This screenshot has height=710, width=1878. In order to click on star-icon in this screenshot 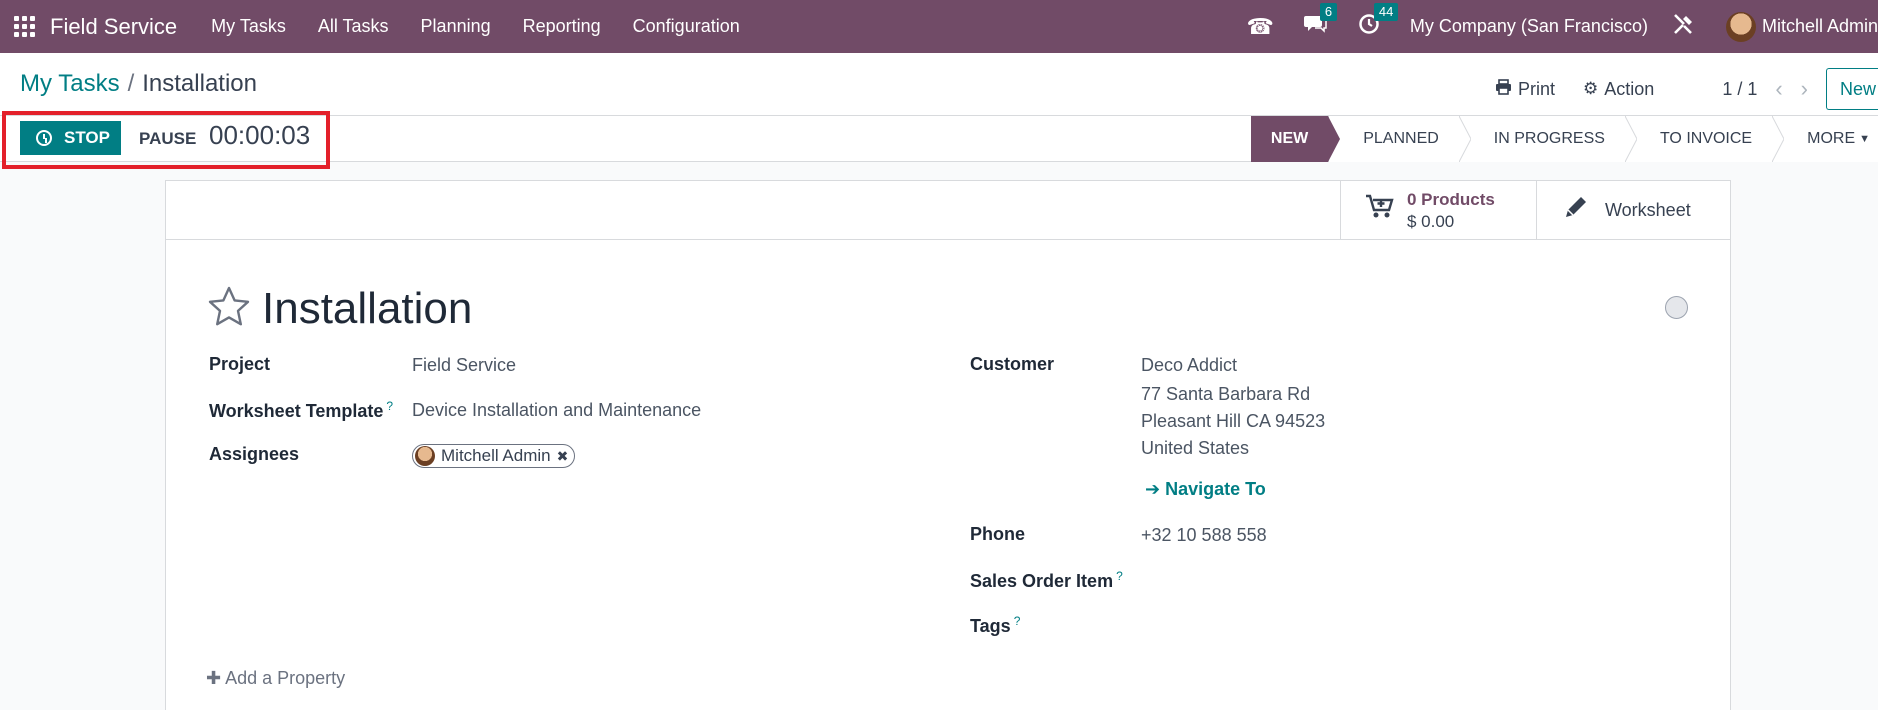, I will do `click(229, 309)`.